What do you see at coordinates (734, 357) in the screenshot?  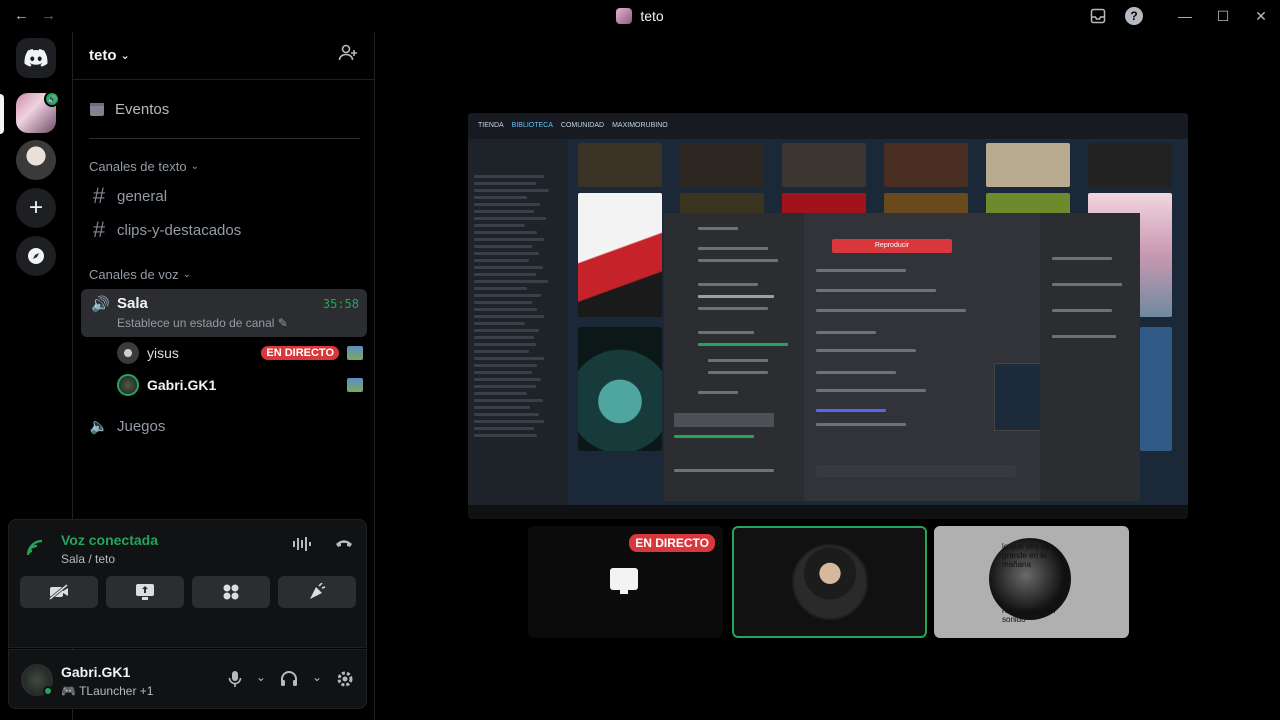 I see `nested-sidebar` at bounding box center [734, 357].